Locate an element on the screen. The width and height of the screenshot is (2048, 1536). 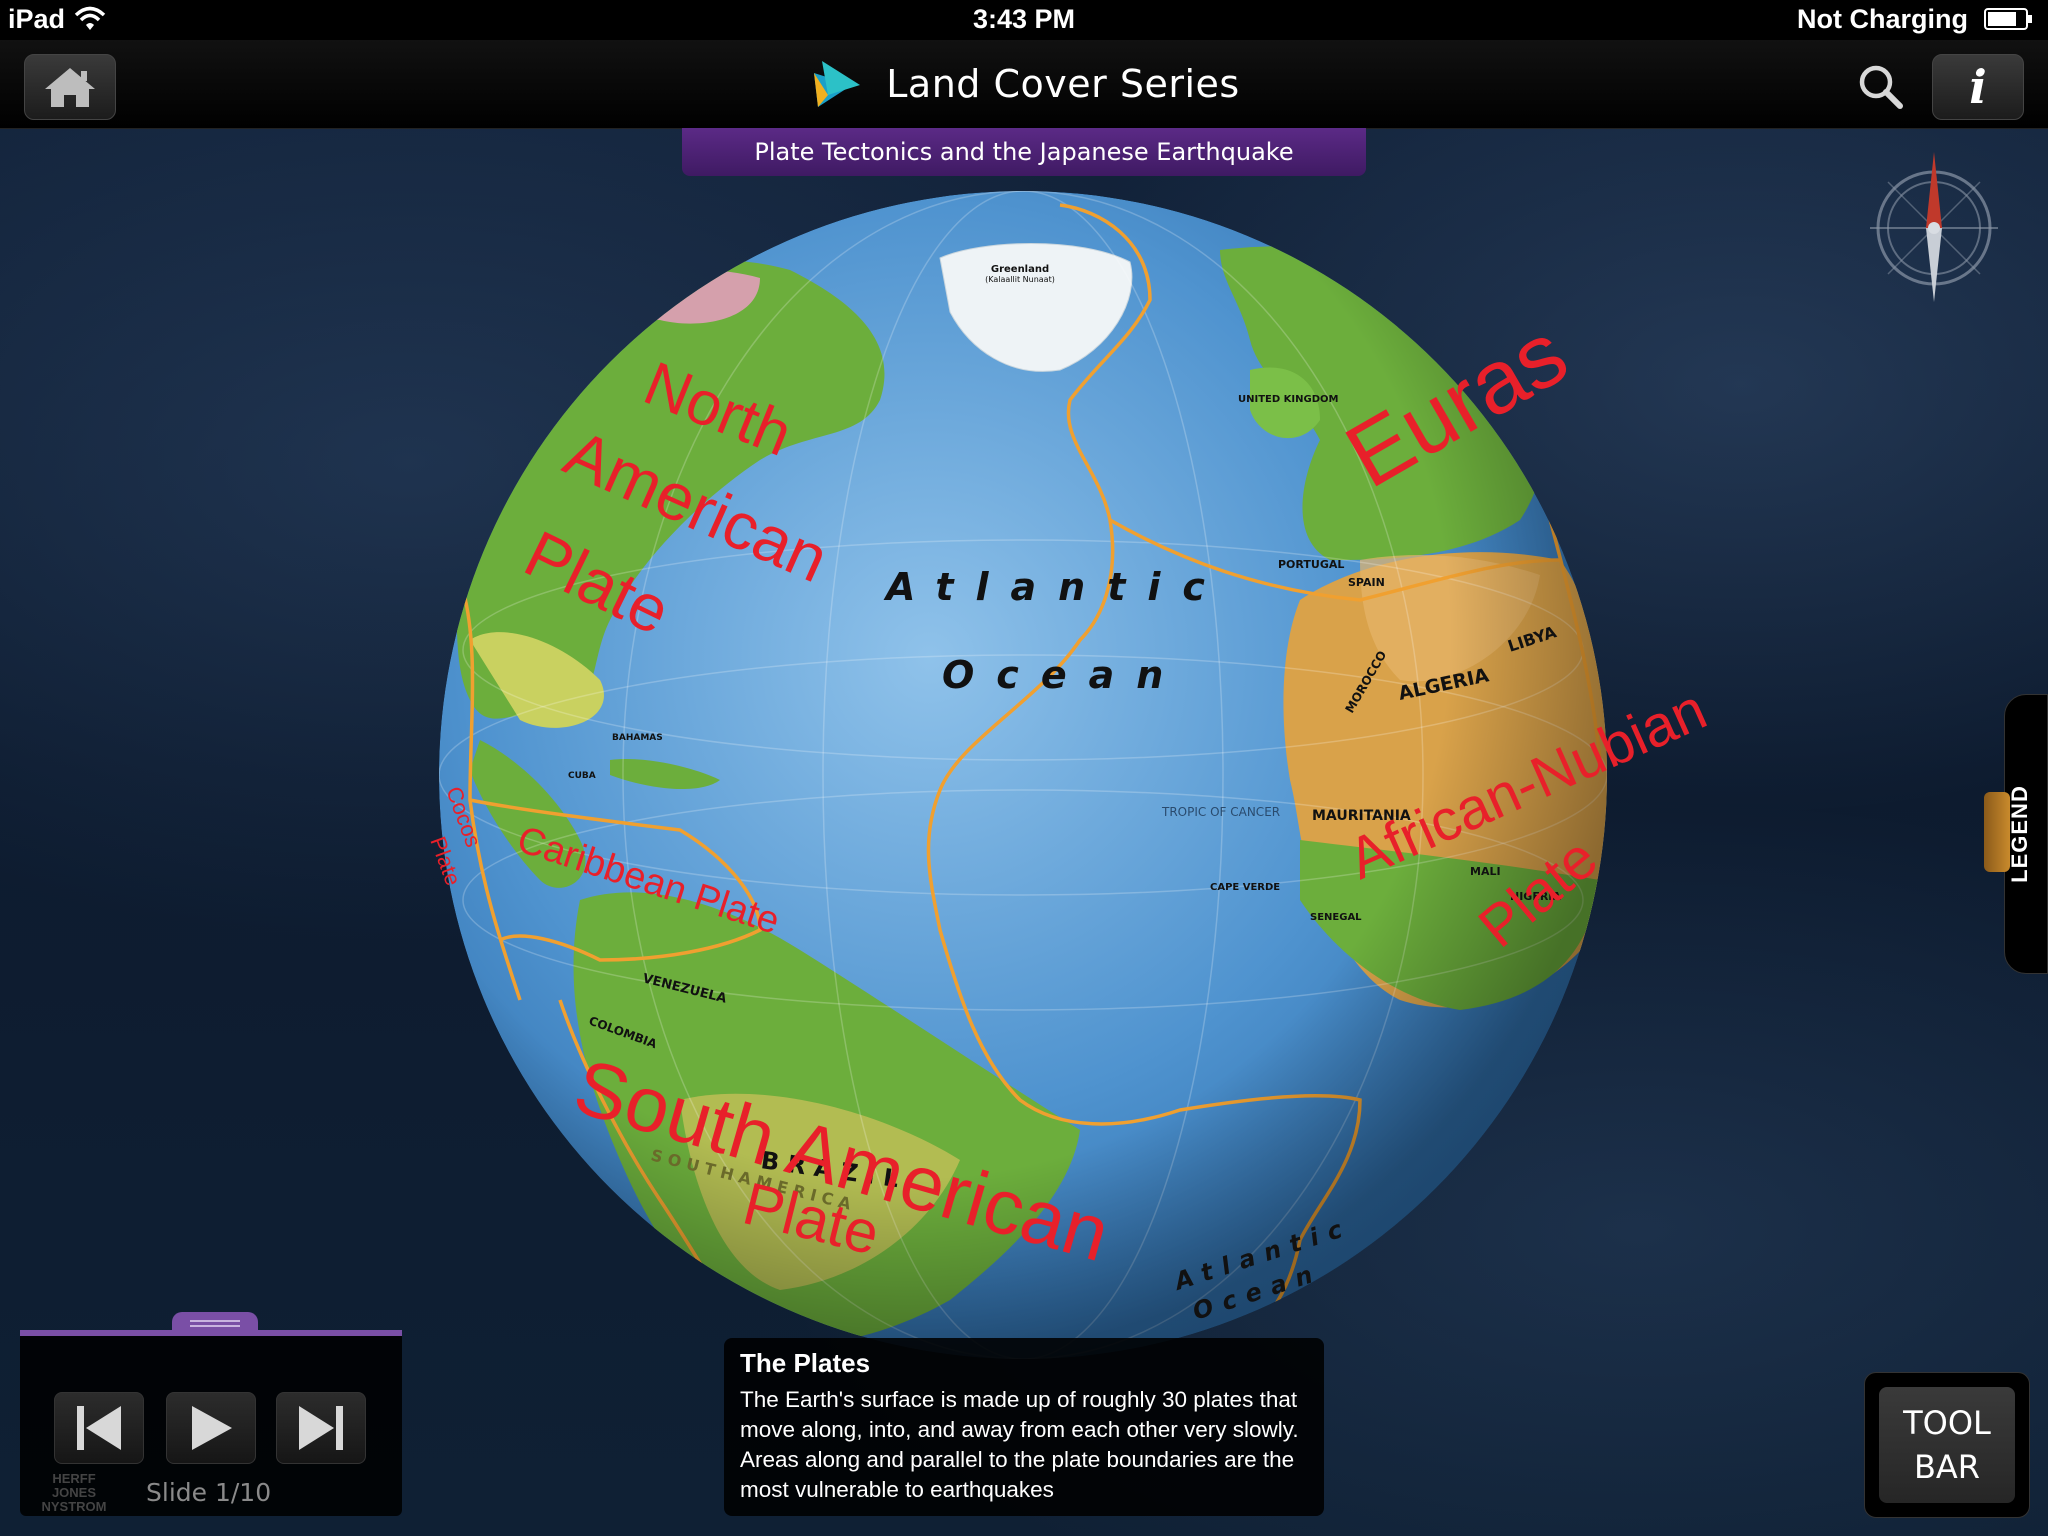
clock: 3:43 PM is located at coordinates (1024, 19).